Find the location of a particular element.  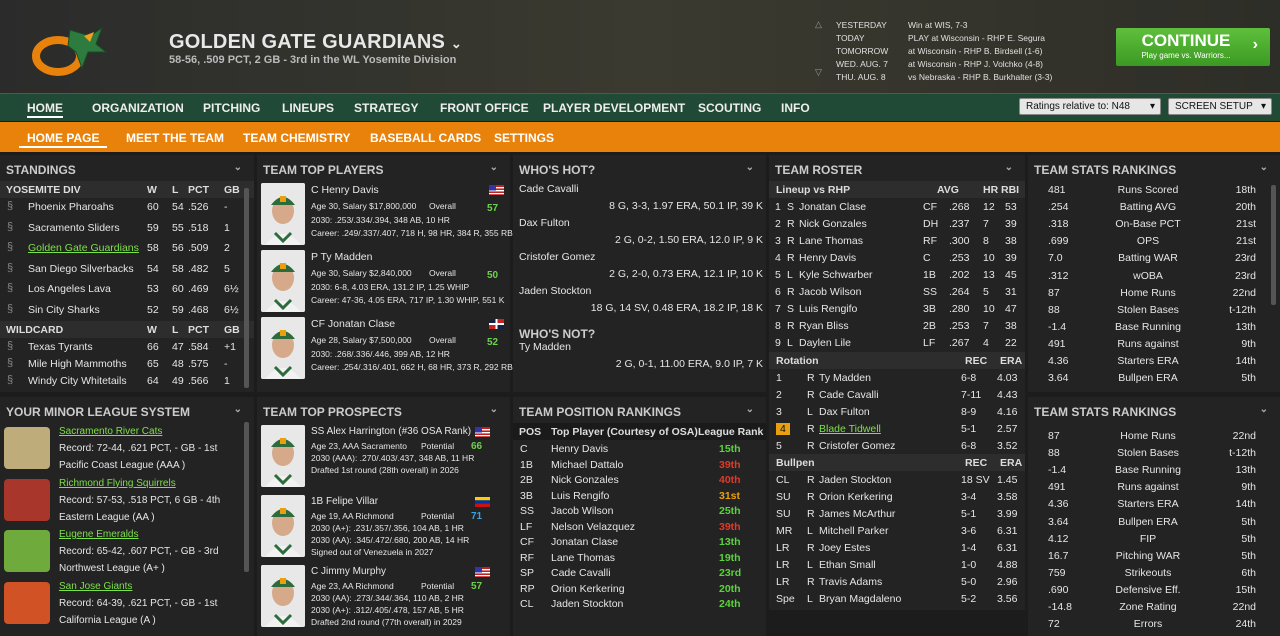

stat-row: 87 Home Runs 22nd is located at coordinates (1154, 435).